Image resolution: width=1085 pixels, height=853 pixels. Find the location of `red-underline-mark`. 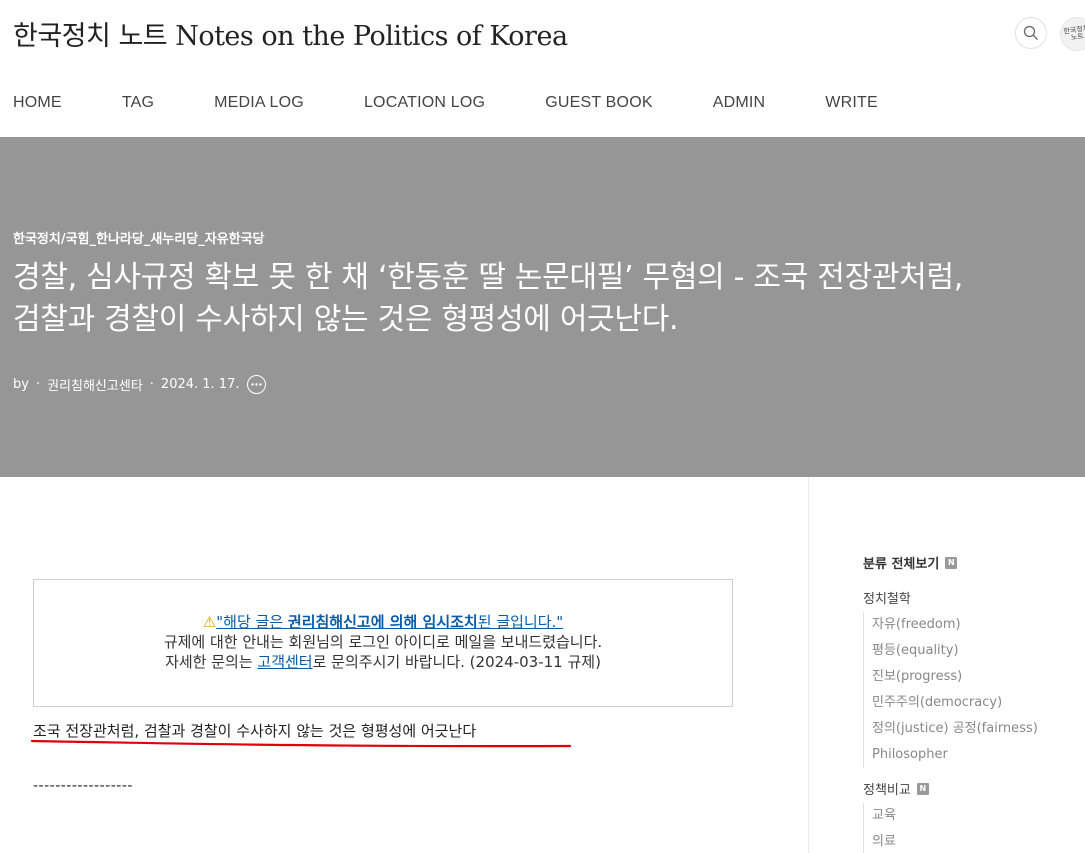

red-underline-mark is located at coordinates (301, 743).